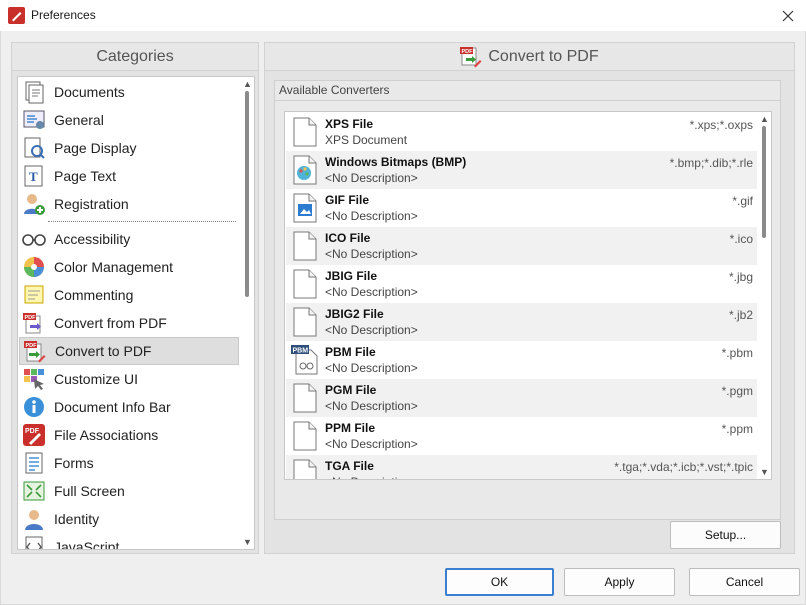 The image size is (806, 605). Describe the element at coordinates (304, 360) in the screenshot. I see `pbm-file-icon: PBM` at that location.